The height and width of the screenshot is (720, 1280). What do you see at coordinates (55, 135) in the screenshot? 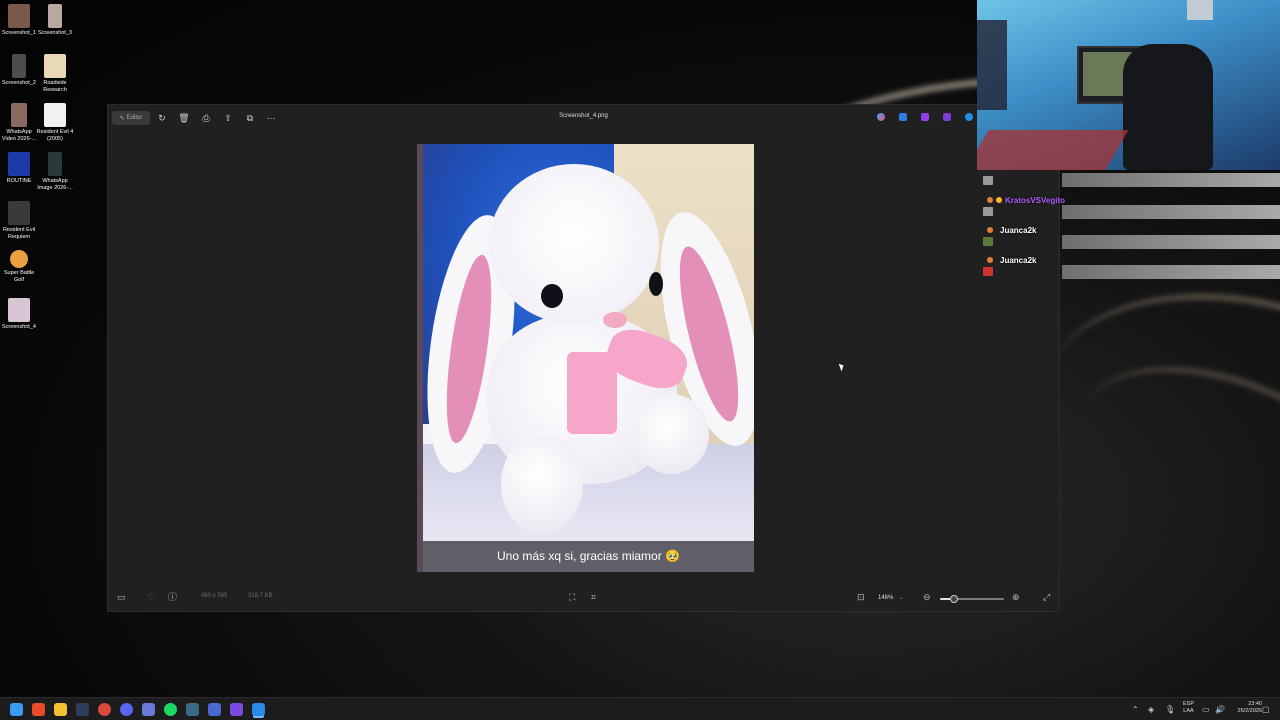
I see `desktop-icon-label: Resident Evil 4 (2005)` at bounding box center [55, 135].